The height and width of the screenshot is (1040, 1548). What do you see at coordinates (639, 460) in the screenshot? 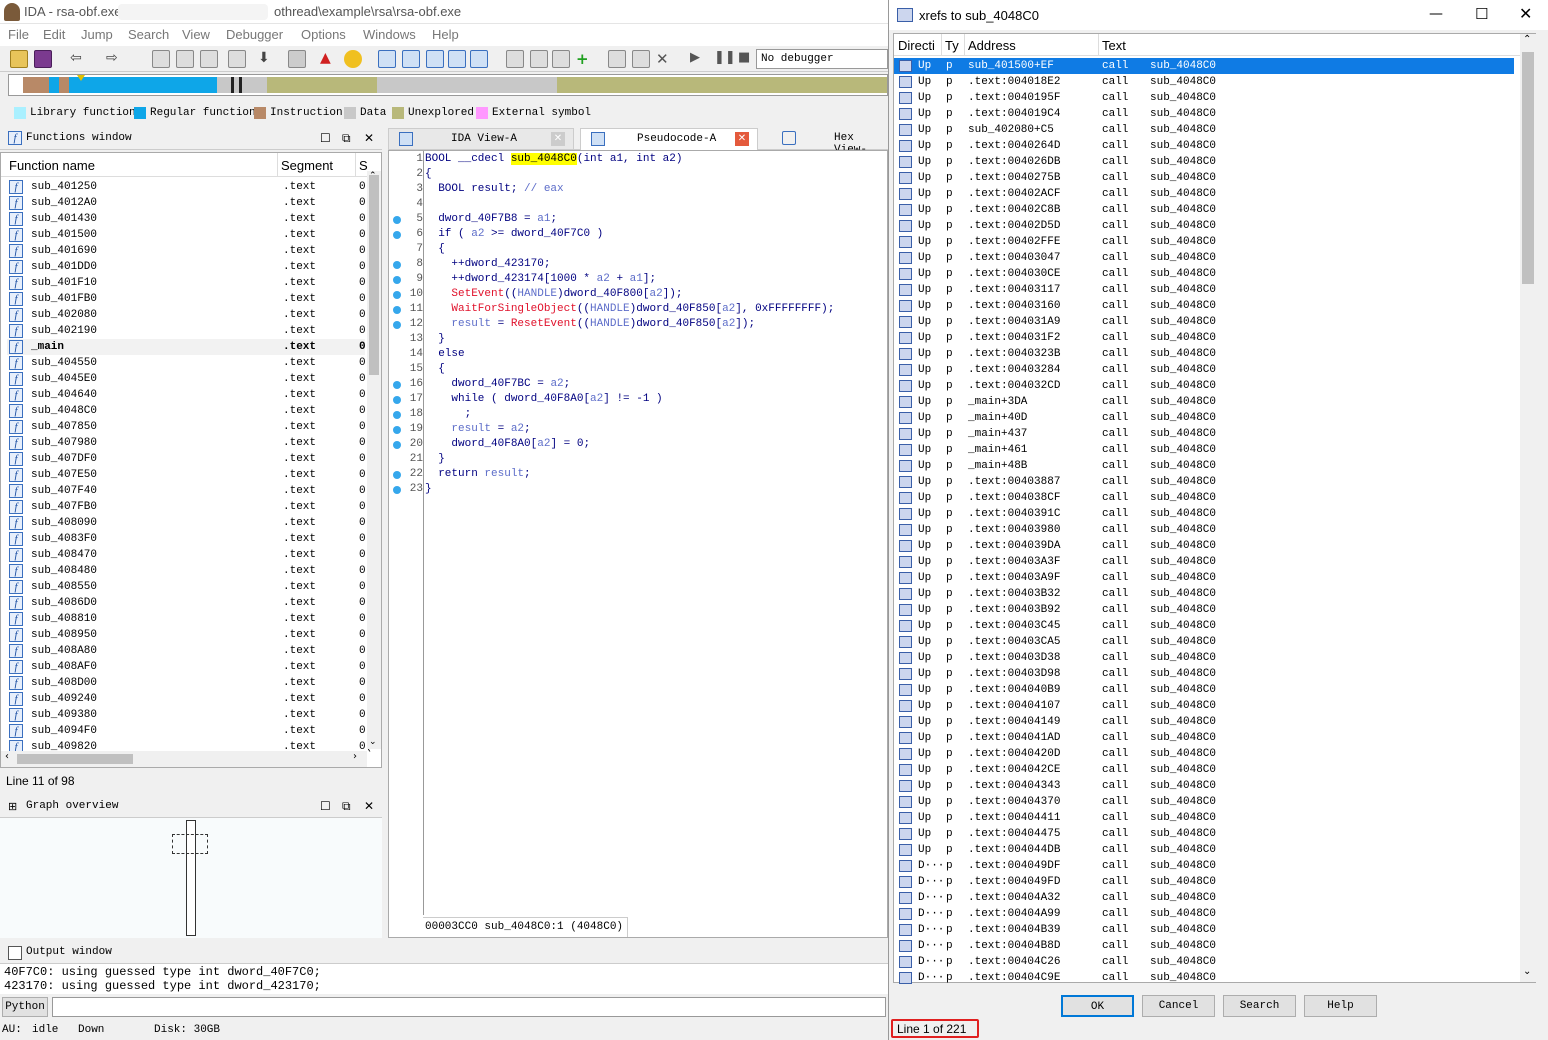
I see `code-line: 21 }` at bounding box center [639, 460].